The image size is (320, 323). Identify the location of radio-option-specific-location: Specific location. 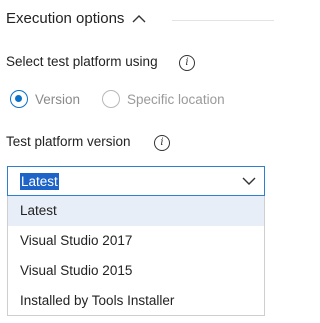
(163, 99).